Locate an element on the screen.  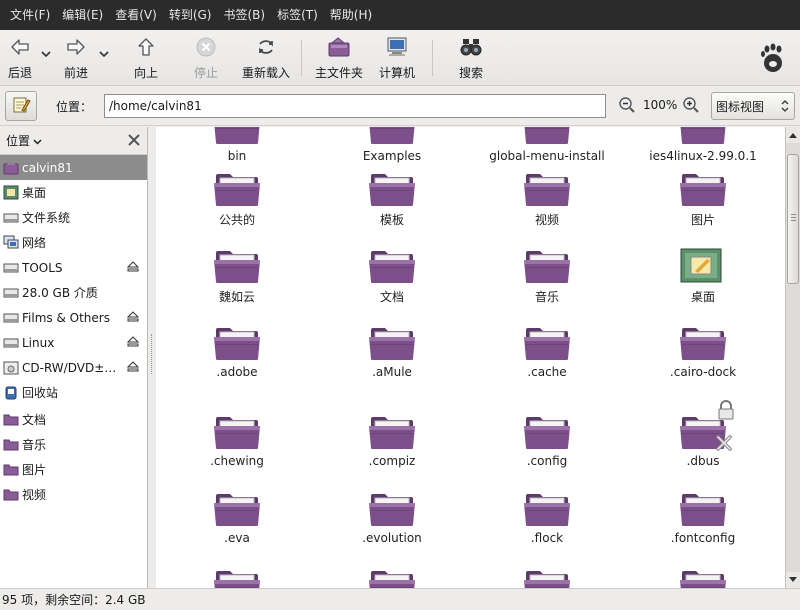
zoom-in-icon is located at coordinates (691, 106).